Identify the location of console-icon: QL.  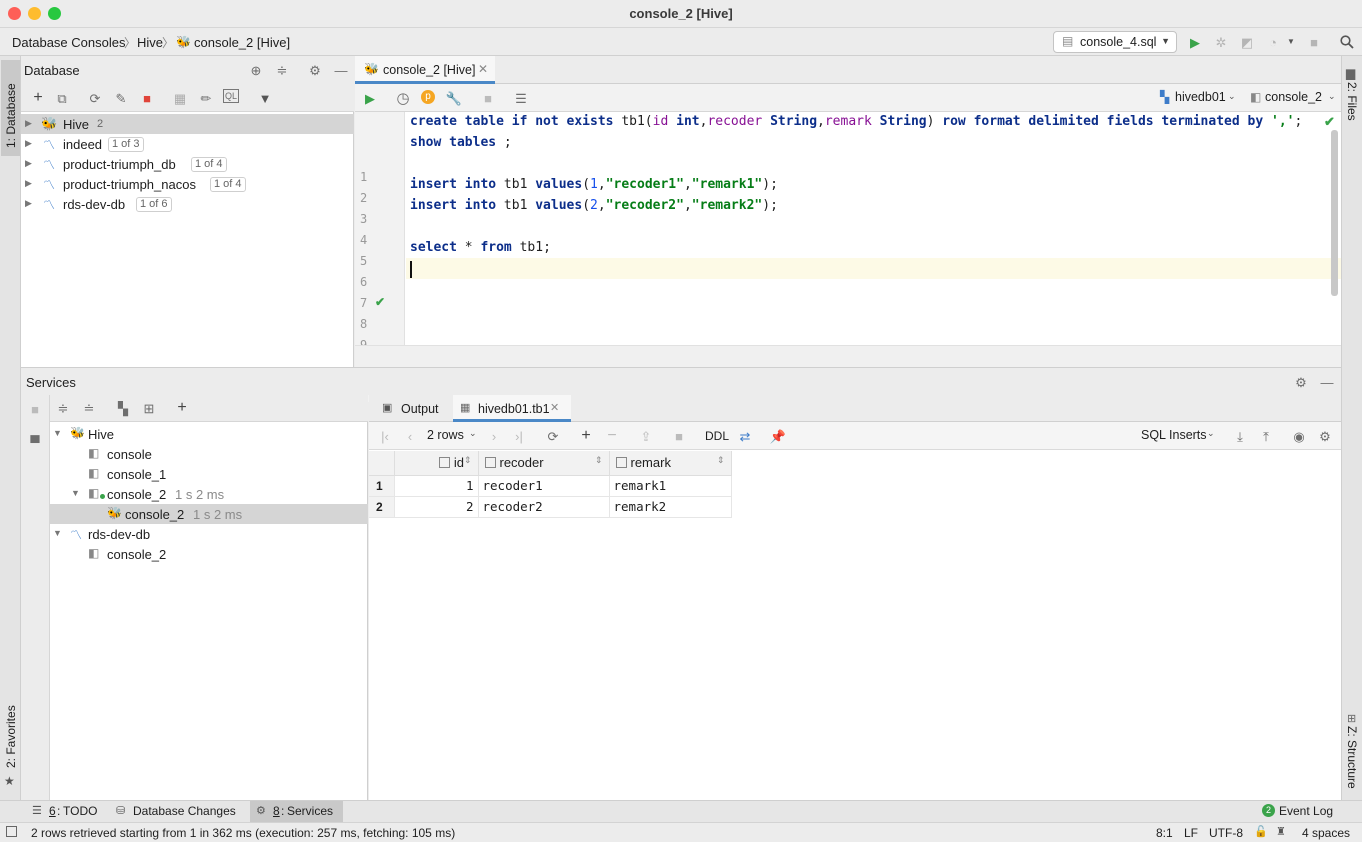
(231, 96).